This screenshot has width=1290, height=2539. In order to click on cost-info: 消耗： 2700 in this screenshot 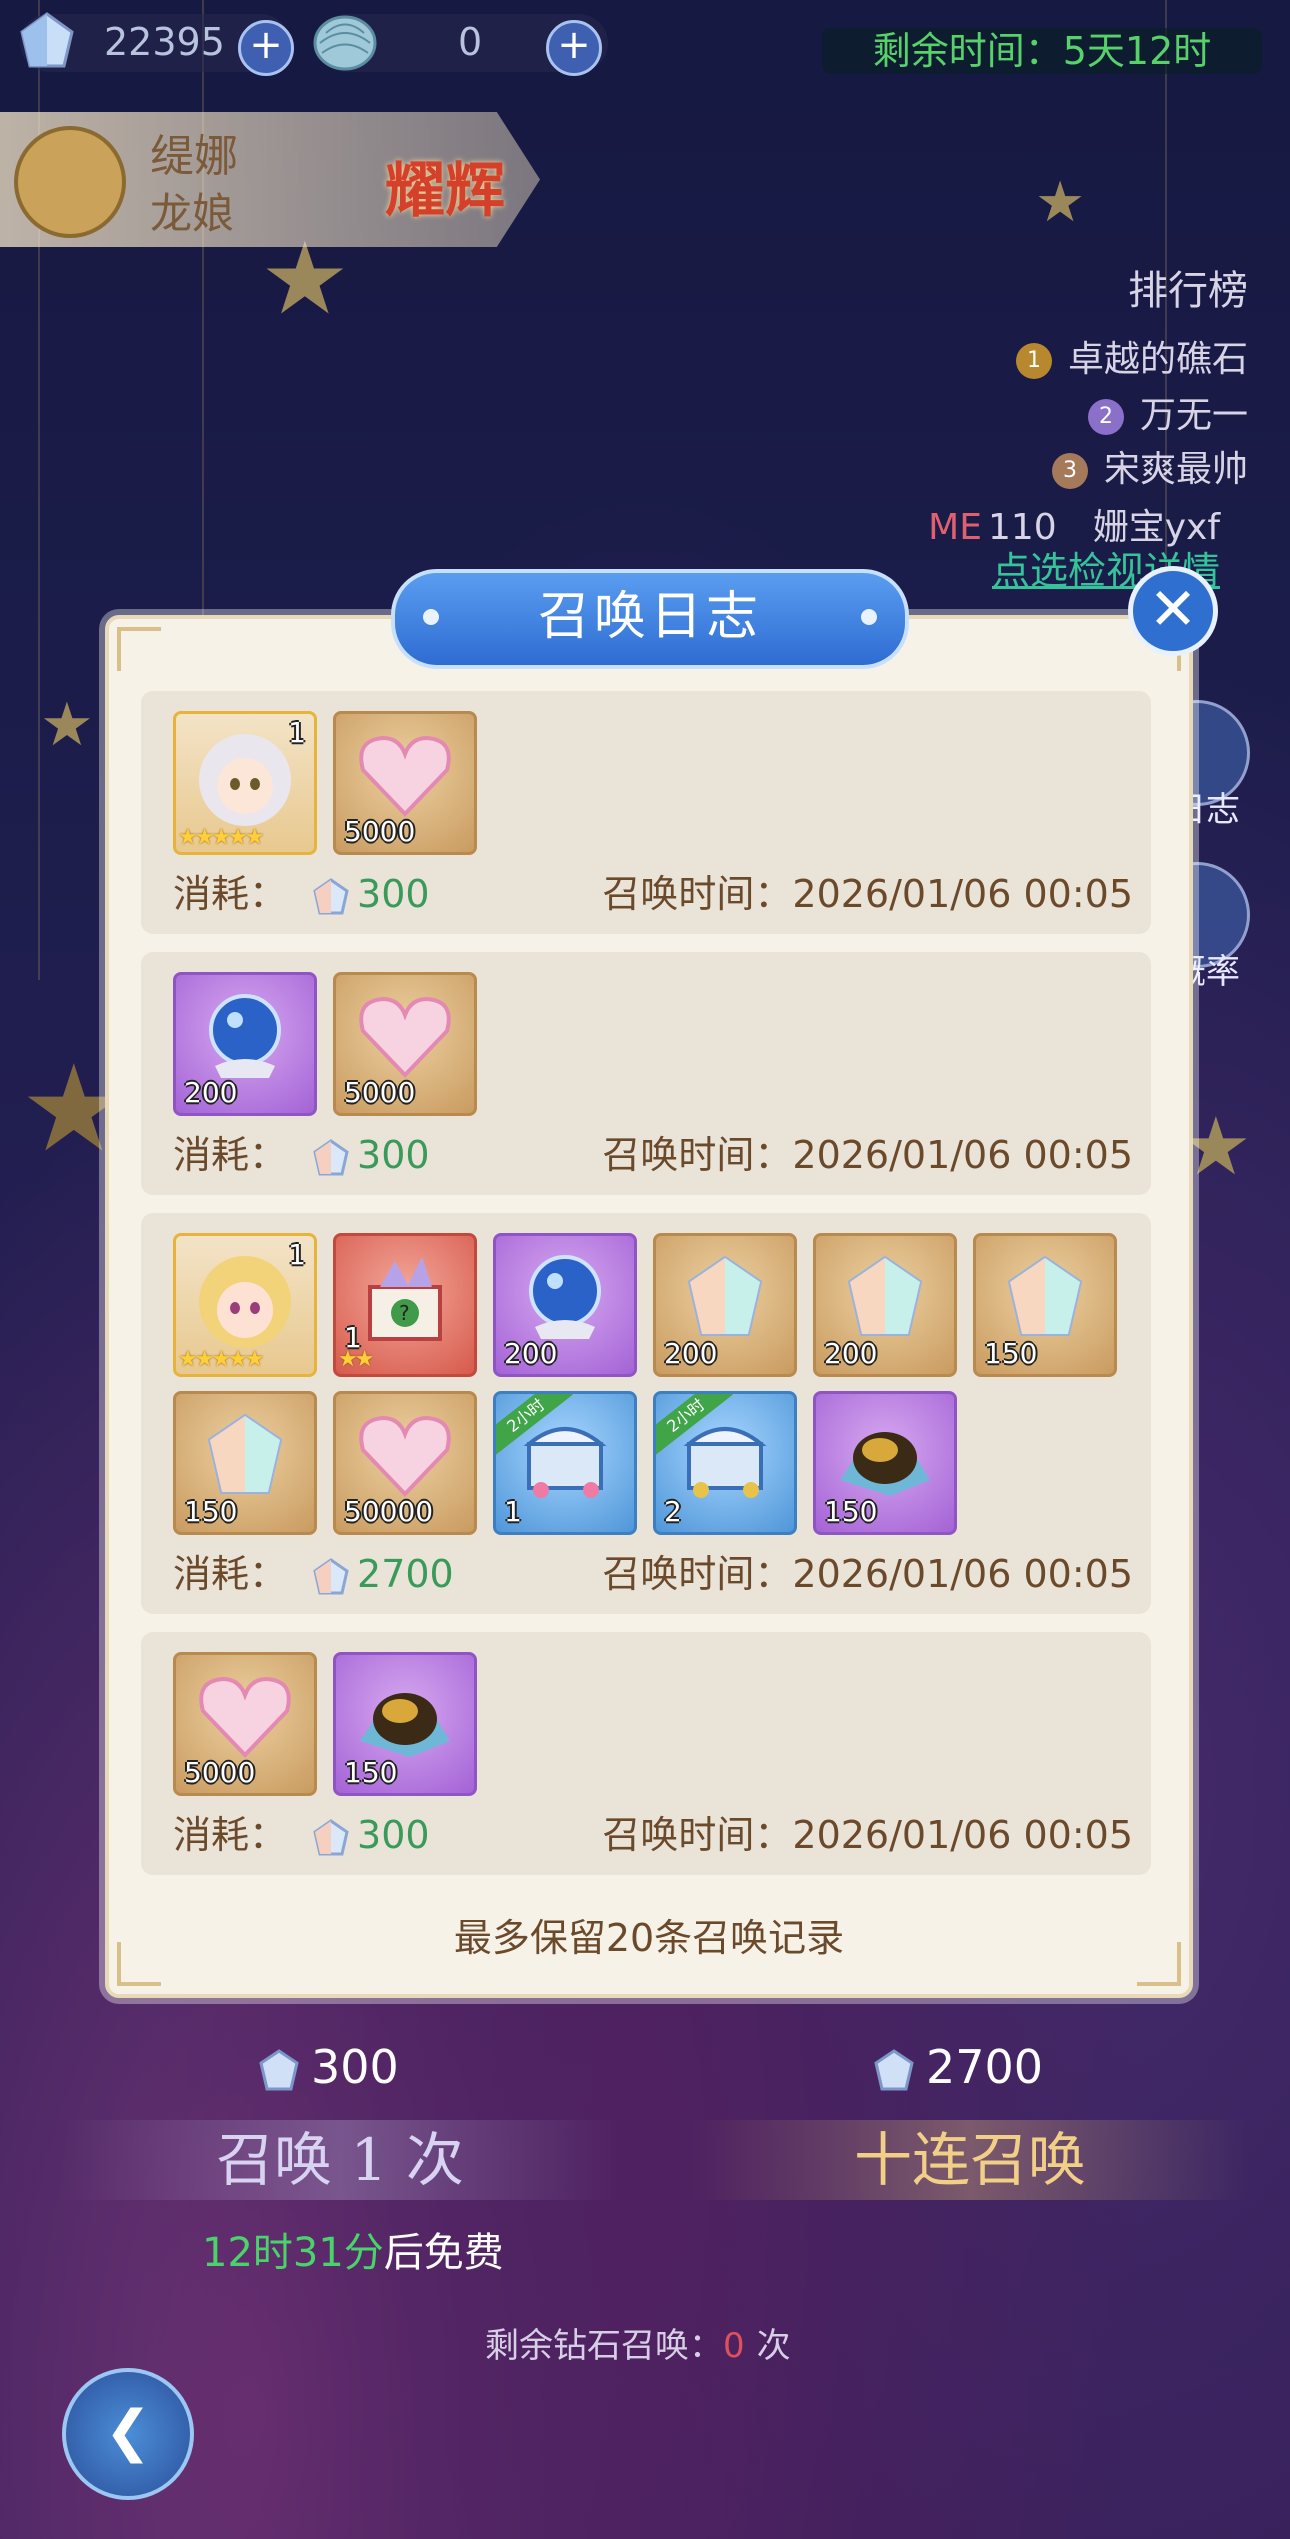, I will do `click(313, 1570)`.